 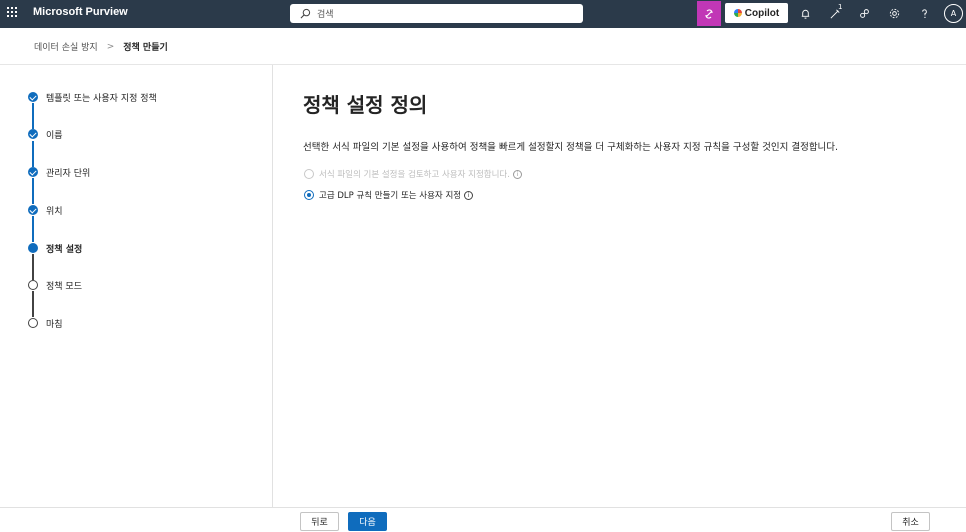 What do you see at coordinates (54, 324) in the screenshot?
I see `step-label: 마침` at bounding box center [54, 324].